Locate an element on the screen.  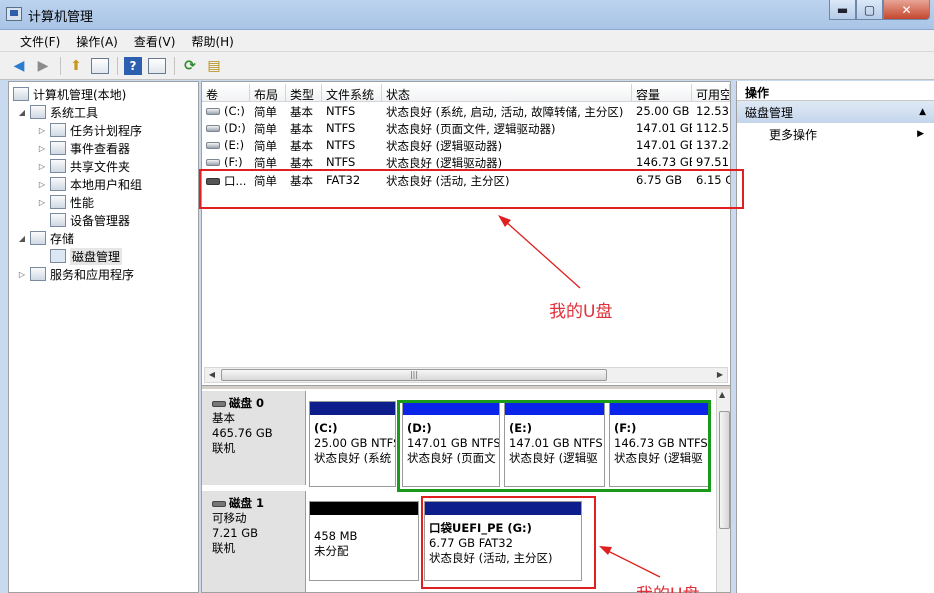
partition-status: 未分配 is located at coordinates (331, 551).